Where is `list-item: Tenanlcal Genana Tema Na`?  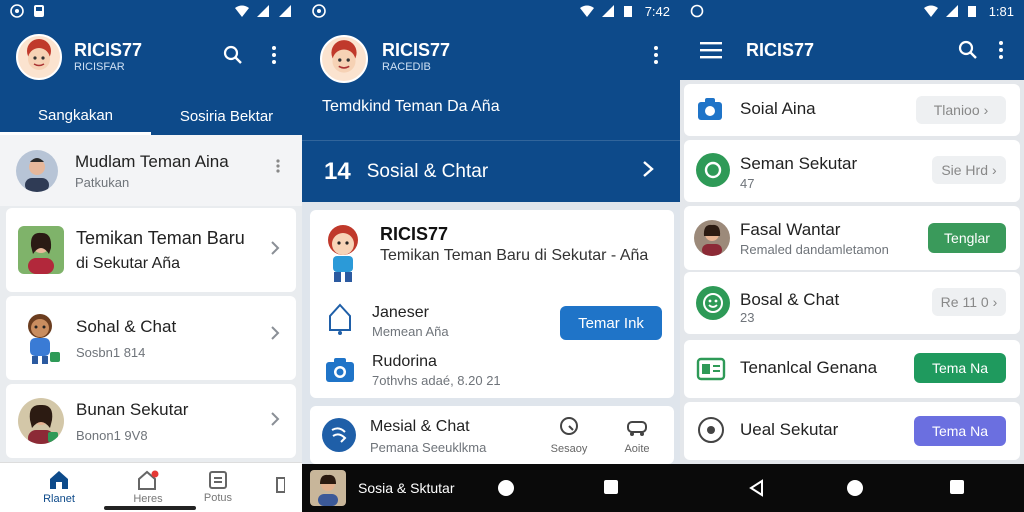 list-item: Tenanlcal Genana Tema Na is located at coordinates (852, 369).